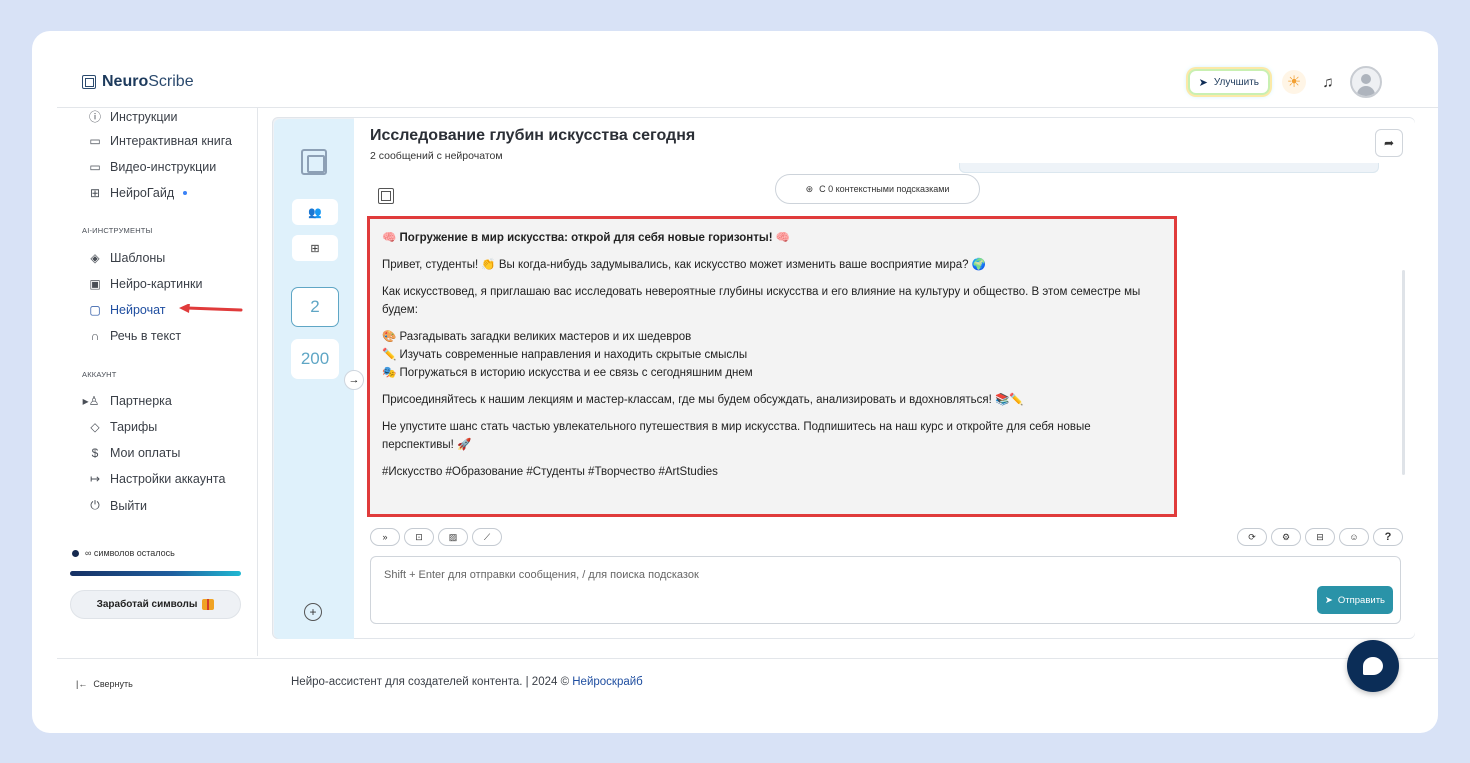 The width and height of the screenshot is (1470, 763). Describe the element at coordinates (113, 684) in the screenshot. I see `collapse-label: Свернуть` at that location.